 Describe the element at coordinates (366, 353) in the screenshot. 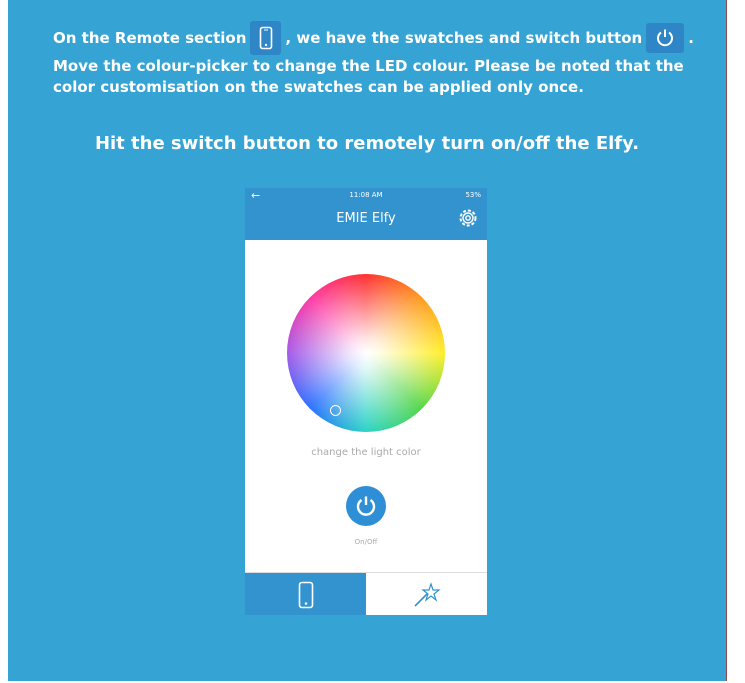

I see `color-wheel` at that location.